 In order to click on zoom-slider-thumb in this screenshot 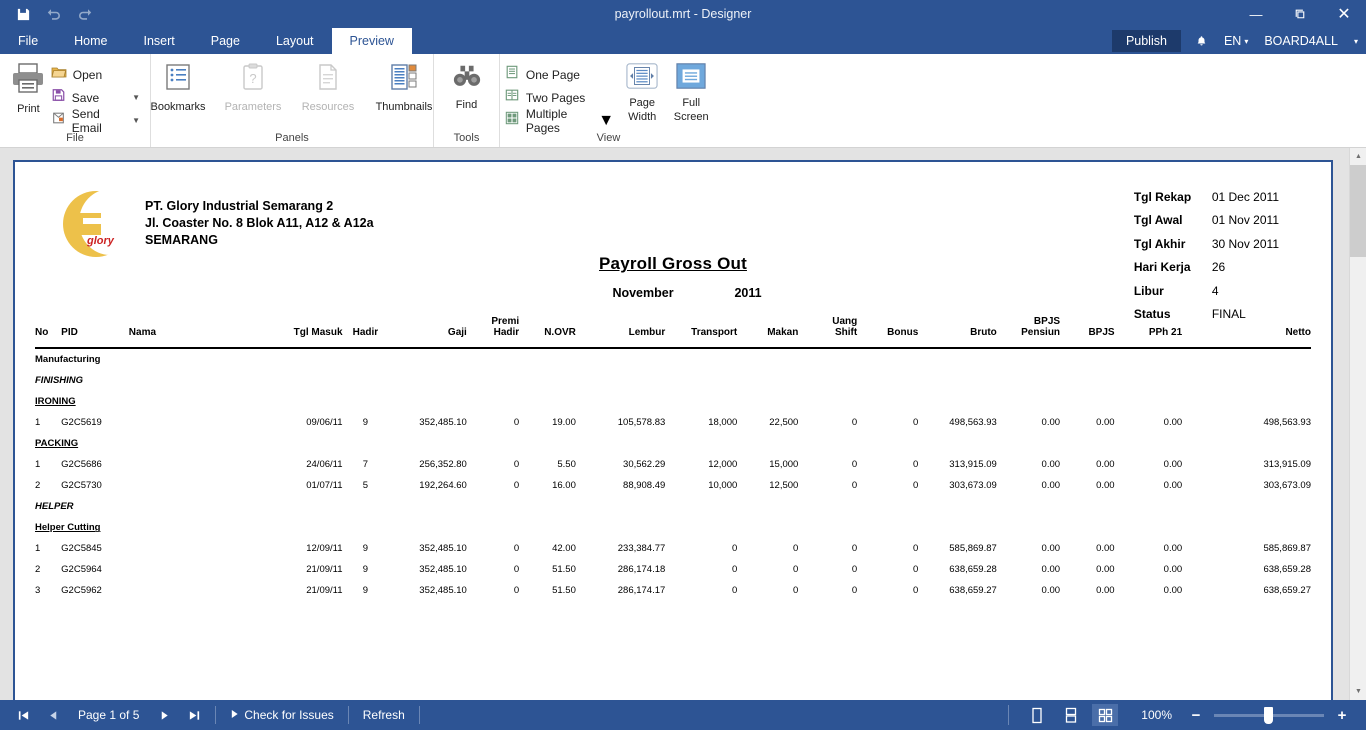, I will do `click(1268, 715)`.